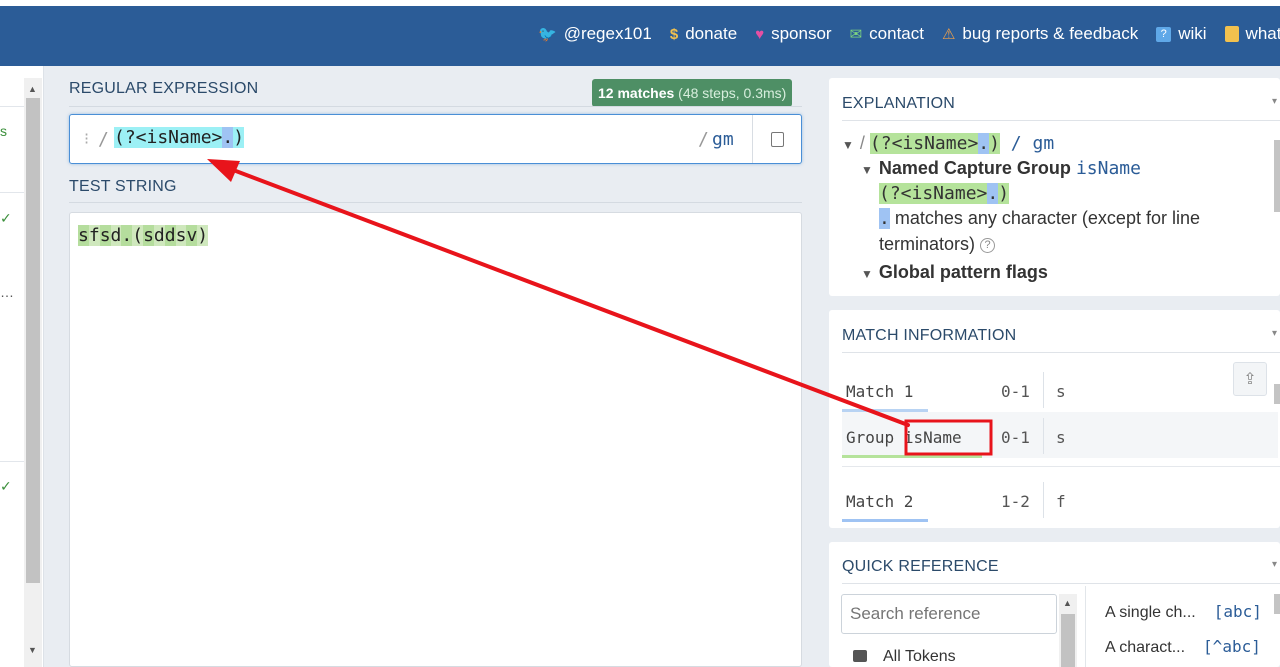 The width and height of the screenshot is (1280, 667). I want to click on match-count: 12 matches, so click(636, 93).